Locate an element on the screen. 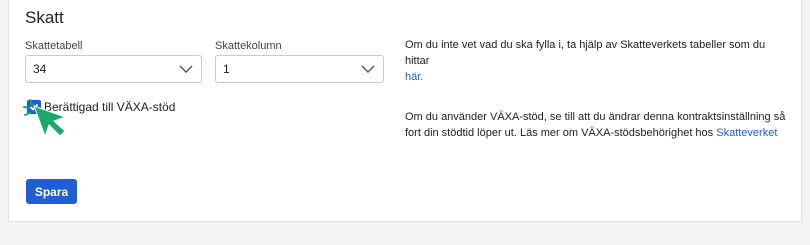 The width and height of the screenshot is (810, 245). skatteverket-link: Skatteverket is located at coordinates (746, 133).